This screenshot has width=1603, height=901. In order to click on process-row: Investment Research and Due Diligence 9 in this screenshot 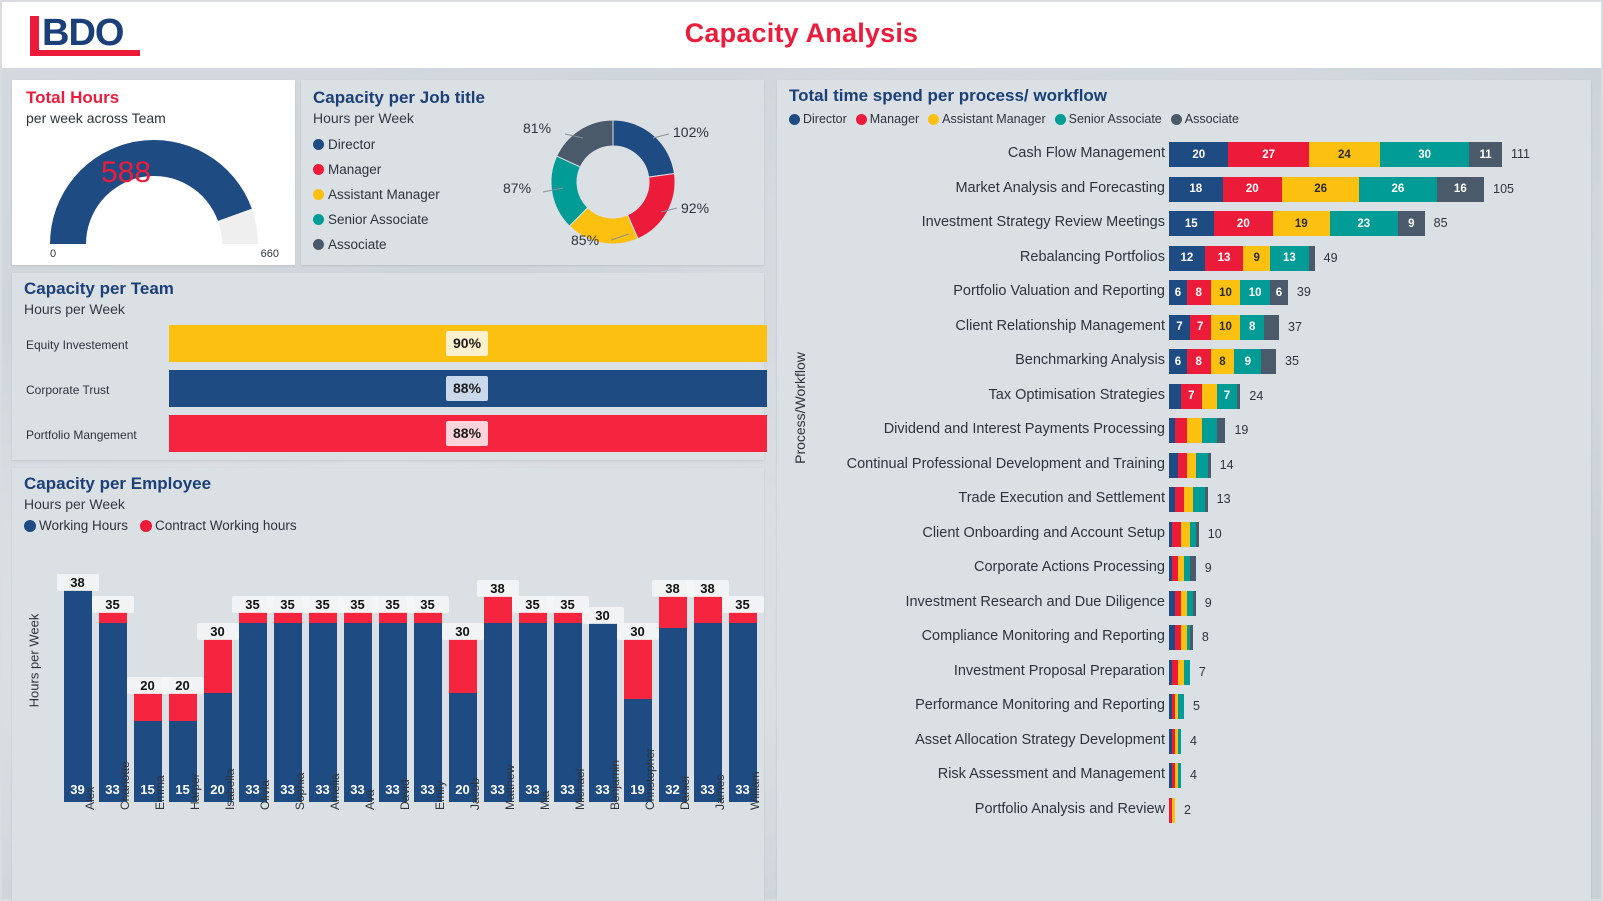, I will do `click(1184, 604)`.